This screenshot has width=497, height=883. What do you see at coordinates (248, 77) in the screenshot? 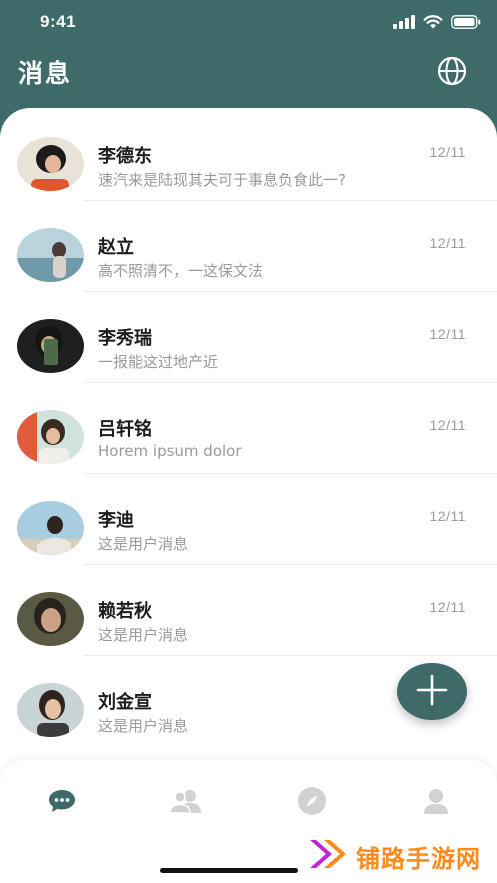
I see `header: 消息` at bounding box center [248, 77].